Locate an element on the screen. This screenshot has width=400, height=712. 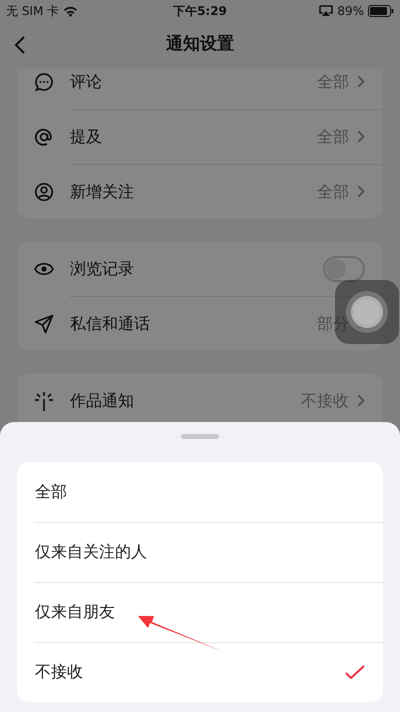
battery-percent: 89% is located at coordinates (350, 11).